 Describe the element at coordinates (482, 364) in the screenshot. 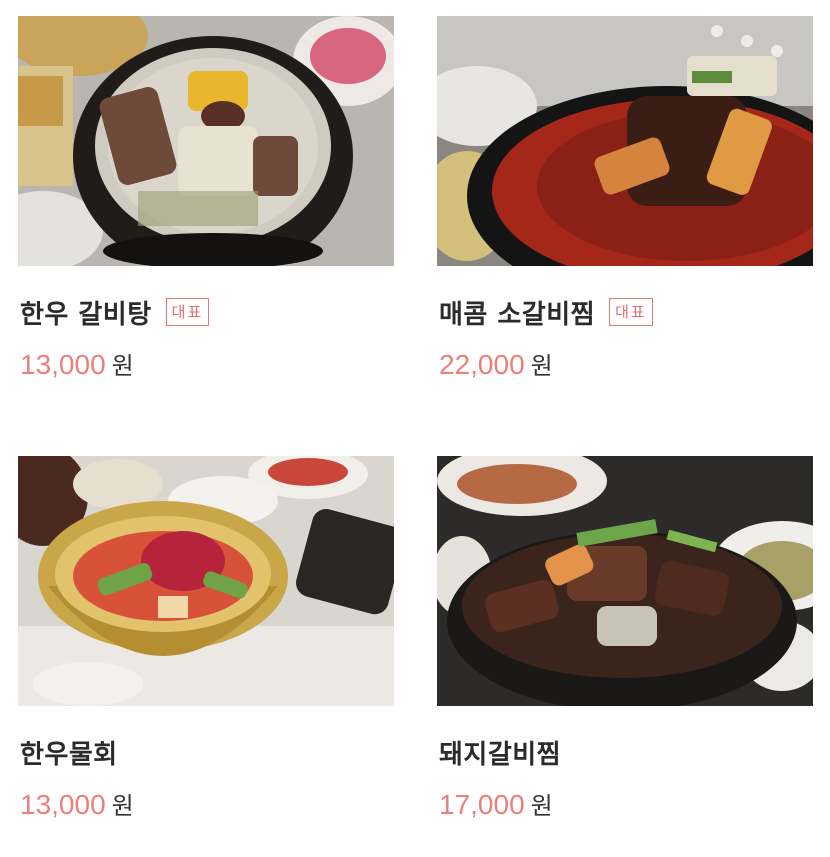

I see `menu-item-price: 22,000` at that location.